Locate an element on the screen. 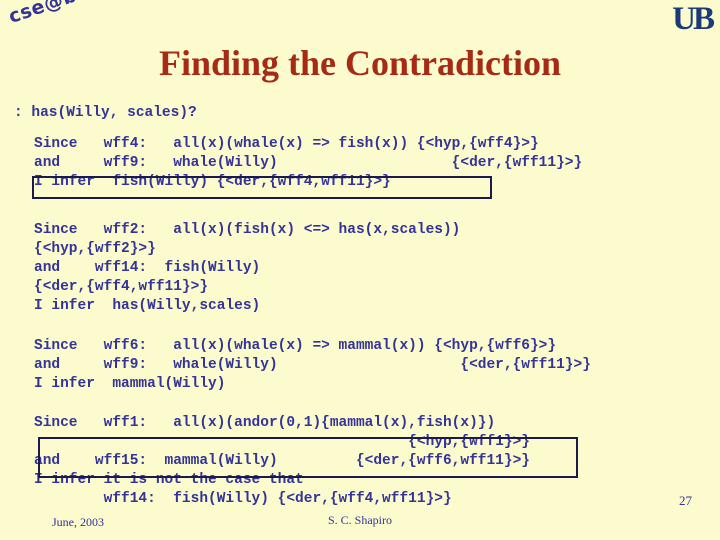 The image size is (720, 540). ub-logo: UB is located at coordinates (693, 19).